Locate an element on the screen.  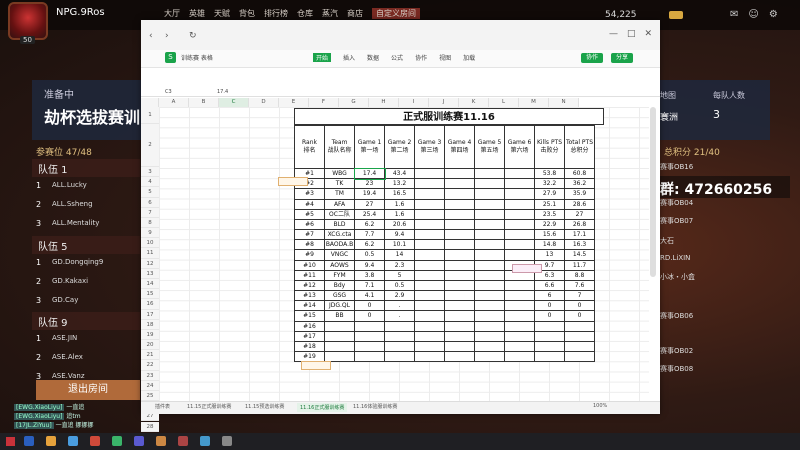
friends-icon: ☺ is located at coordinates (753, 14).